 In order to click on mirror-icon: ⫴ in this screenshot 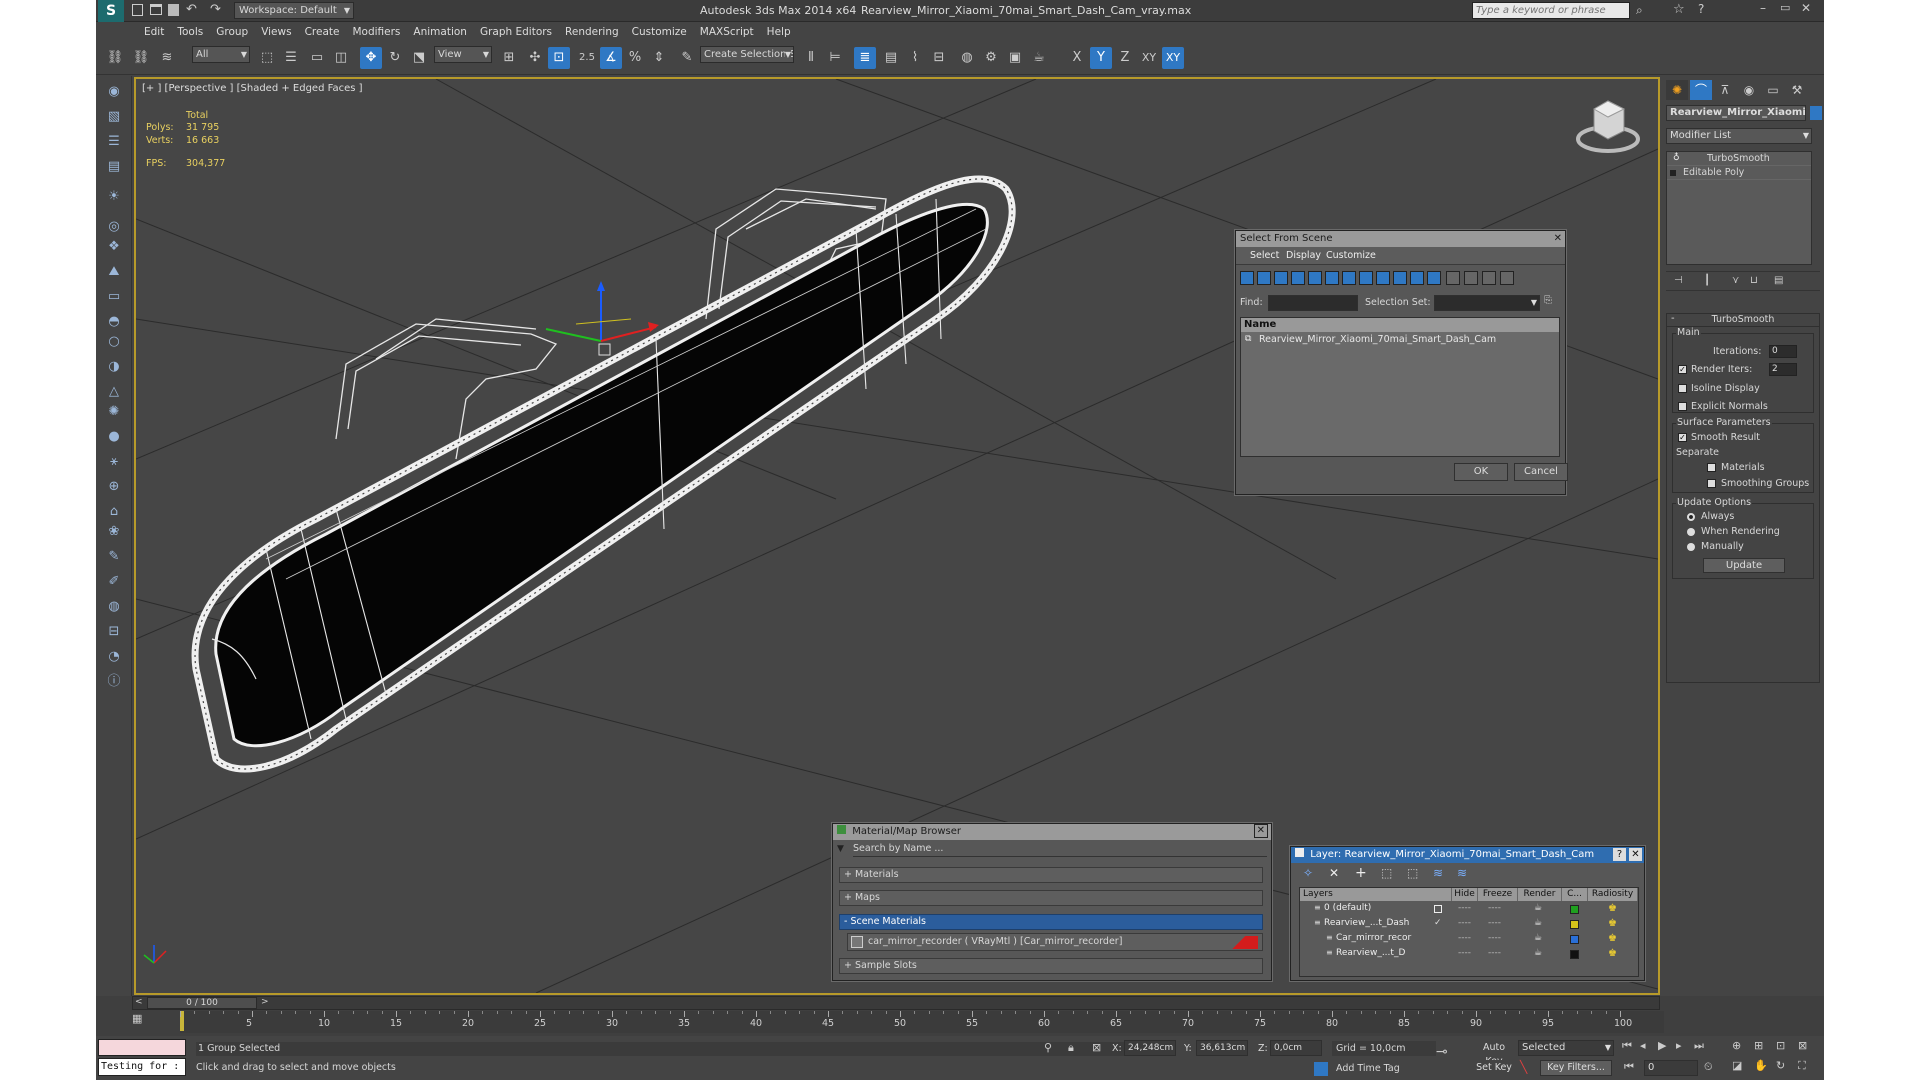, I will do `click(811, 58)`.